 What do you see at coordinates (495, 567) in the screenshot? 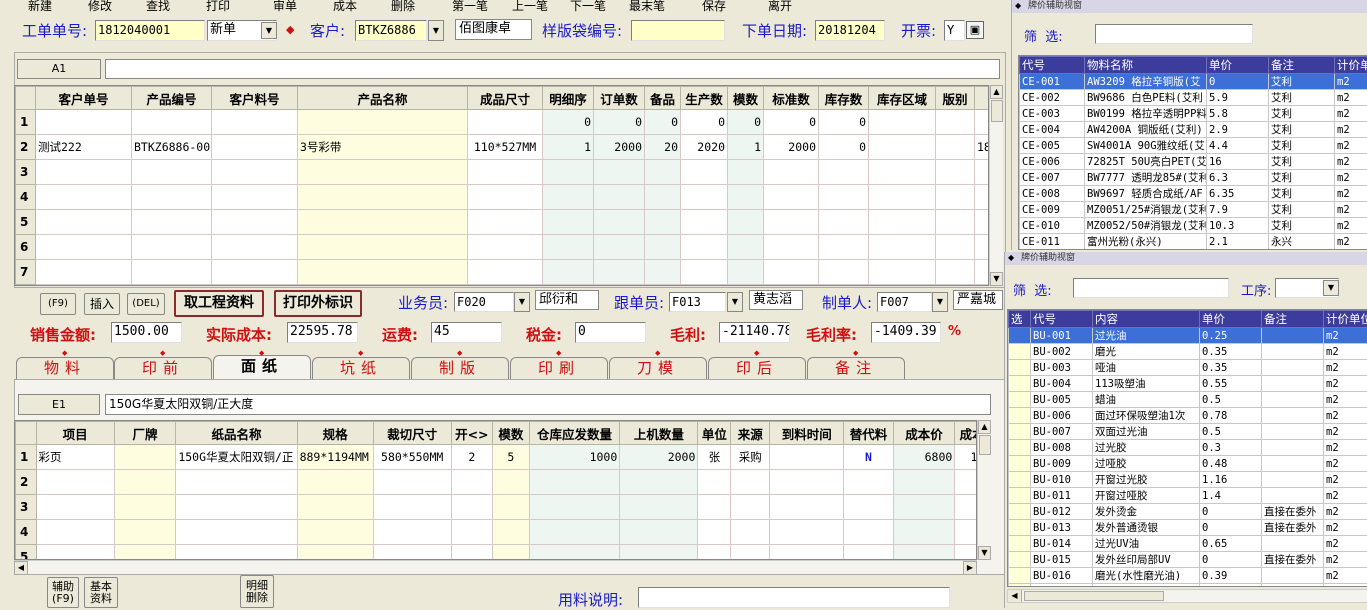
I see `paper-grid-hscrollbar: ◀ ▶` at bounding box center [495, 567].